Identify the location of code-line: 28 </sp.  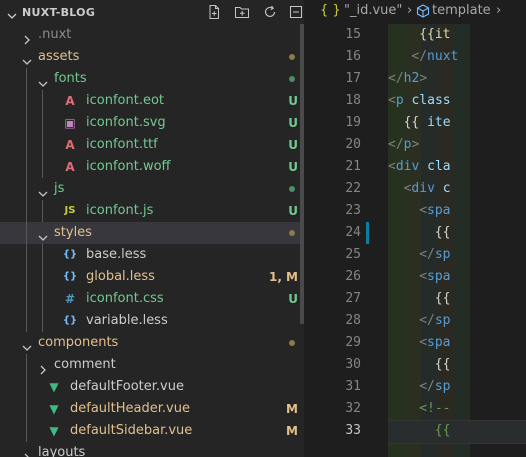
(420, 321).